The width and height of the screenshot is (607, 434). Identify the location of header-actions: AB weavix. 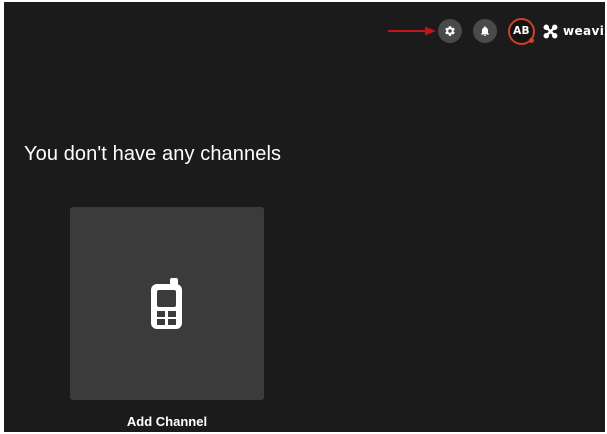
(521, 31).